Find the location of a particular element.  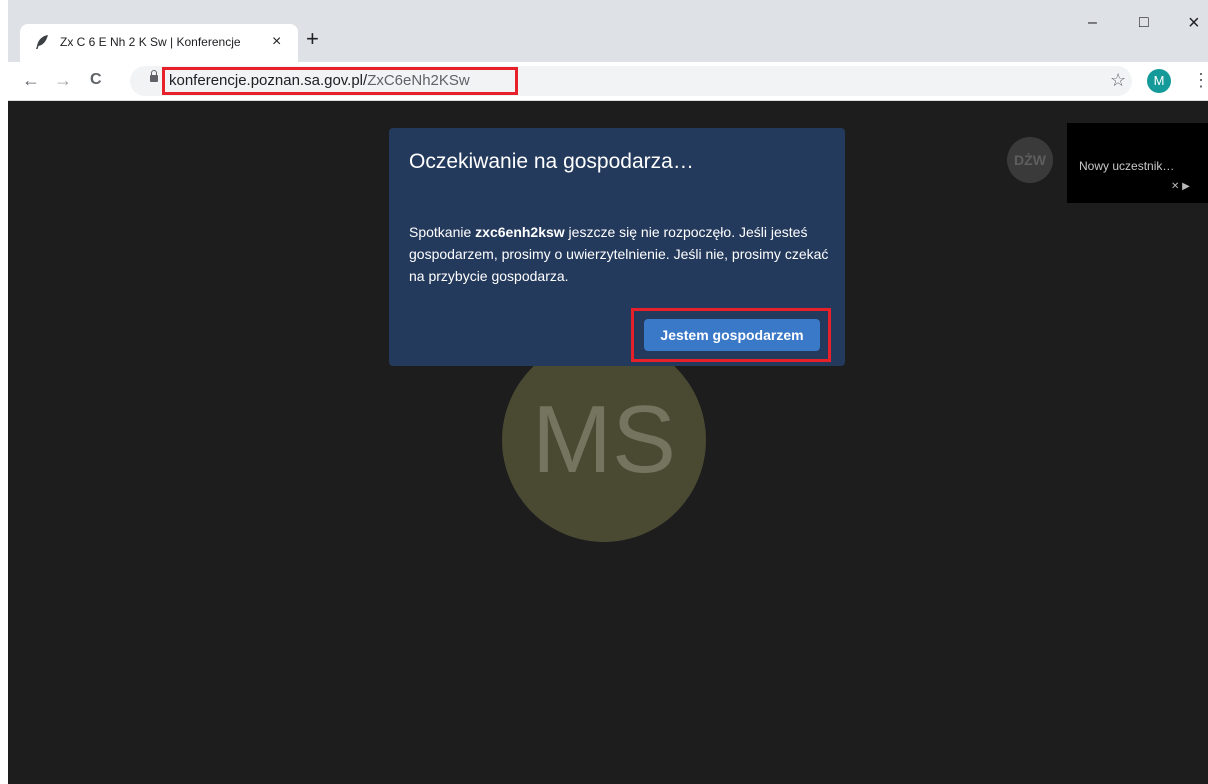

main-avatar-initials: MS is located at coordinates (604, 439).